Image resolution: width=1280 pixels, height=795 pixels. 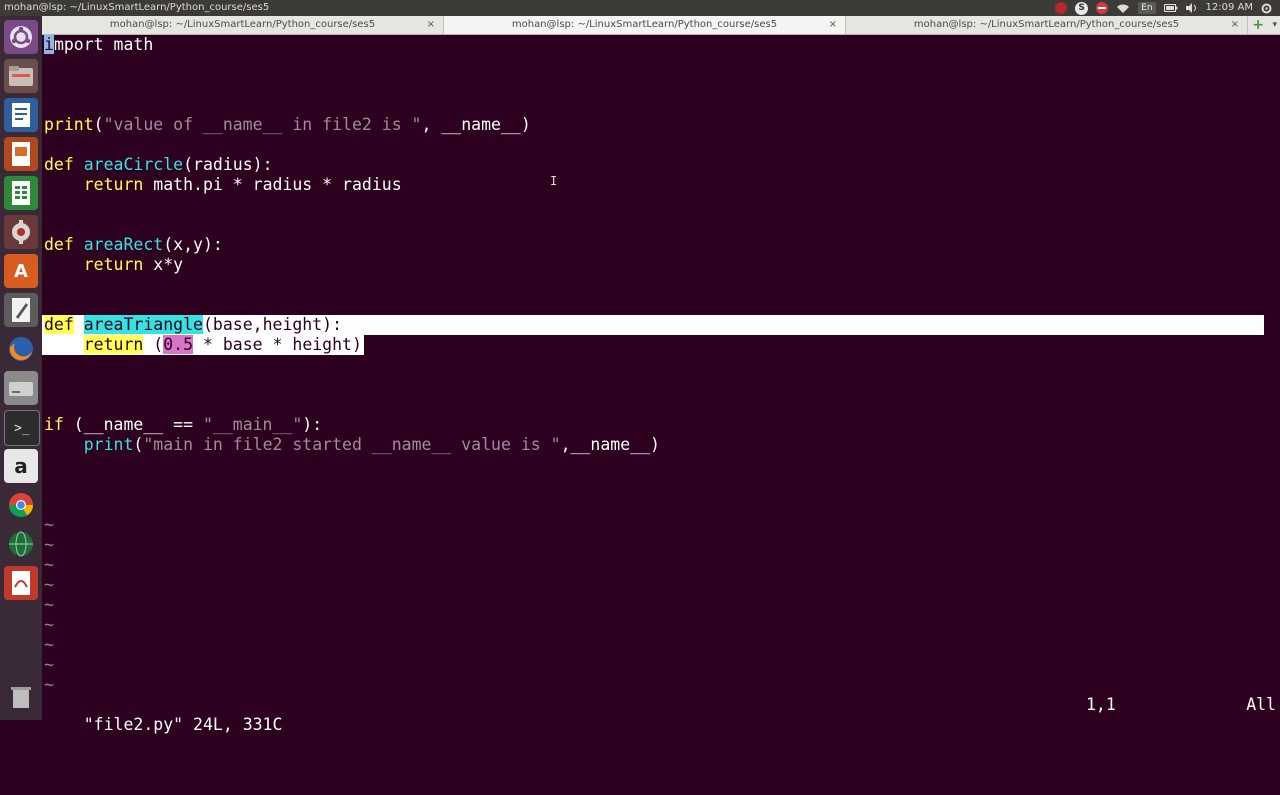 I want to click on terminal-icon: >_, so click(x=22, y=428).